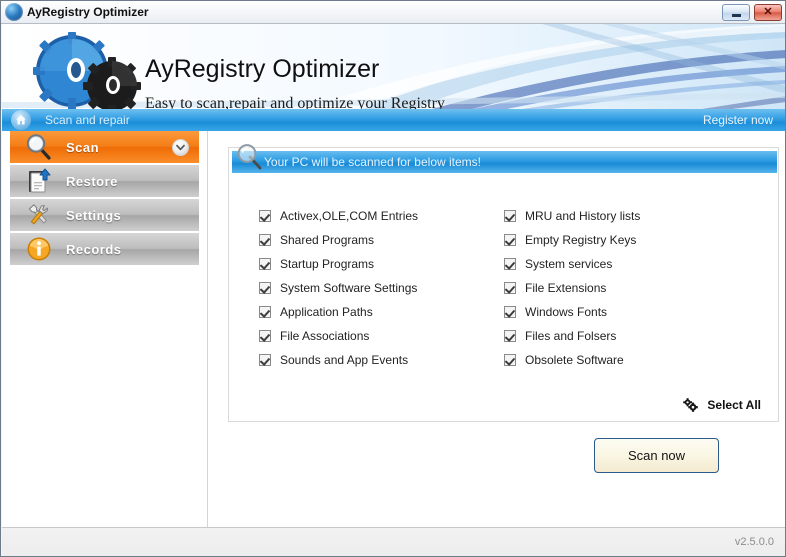  What do you see at coordinates (615, 312) in the screenshot?
I see `list-item: Windows Fonts` at bounding box center [615, 312].